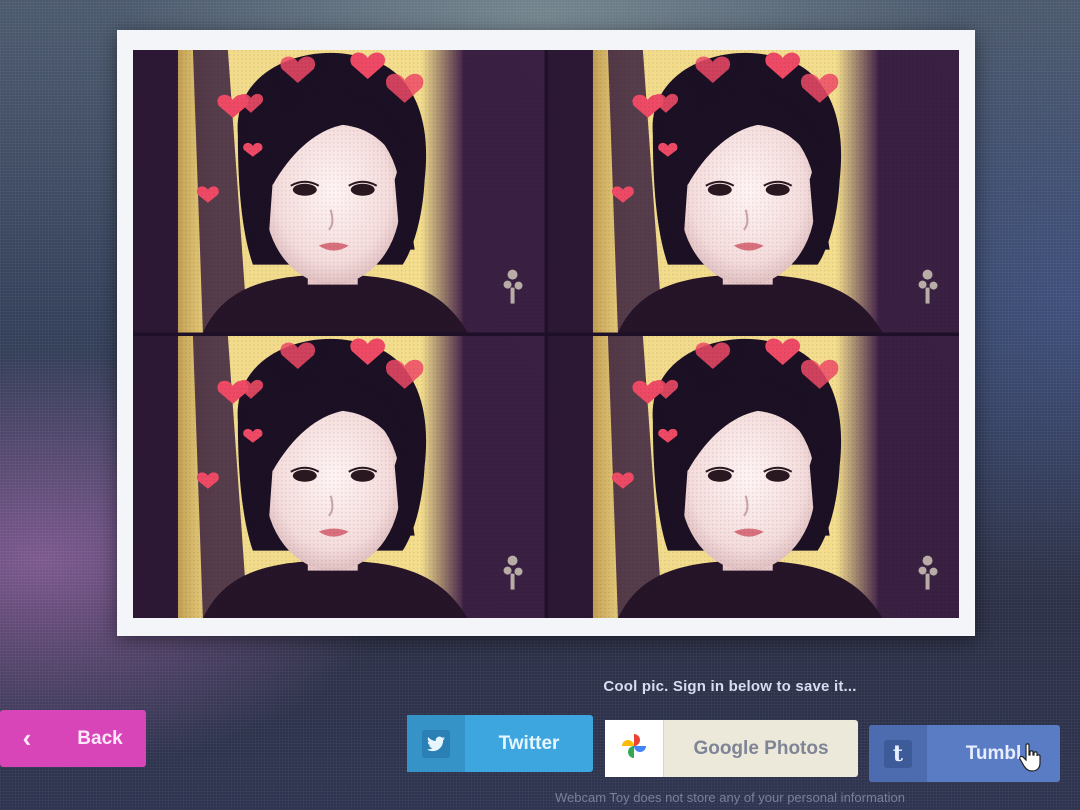  Describe the element at coordinates (100, 738) in the screenshot. I see `back-label: Back` at that location.